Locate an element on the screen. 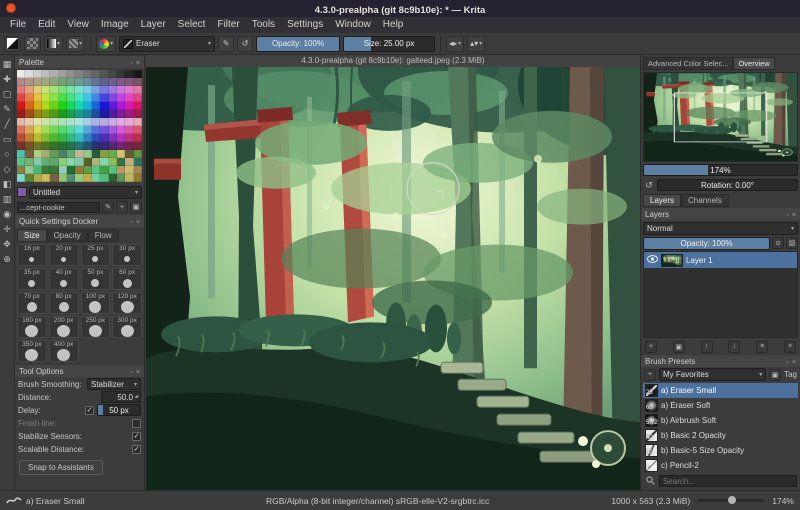  brush-size-50: 50 px is located at coordinates (95, 279).